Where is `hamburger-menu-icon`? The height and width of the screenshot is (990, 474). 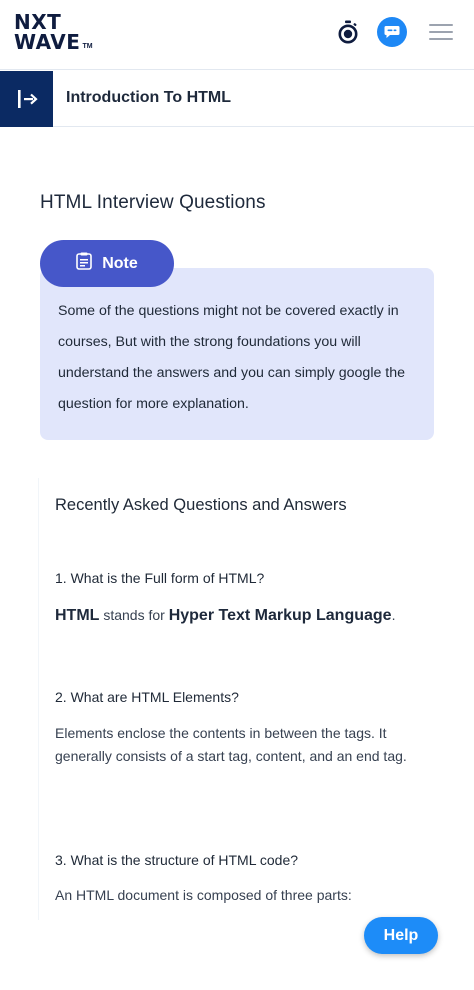 hamburger-menu-icon is located at coordinates (441, 32).